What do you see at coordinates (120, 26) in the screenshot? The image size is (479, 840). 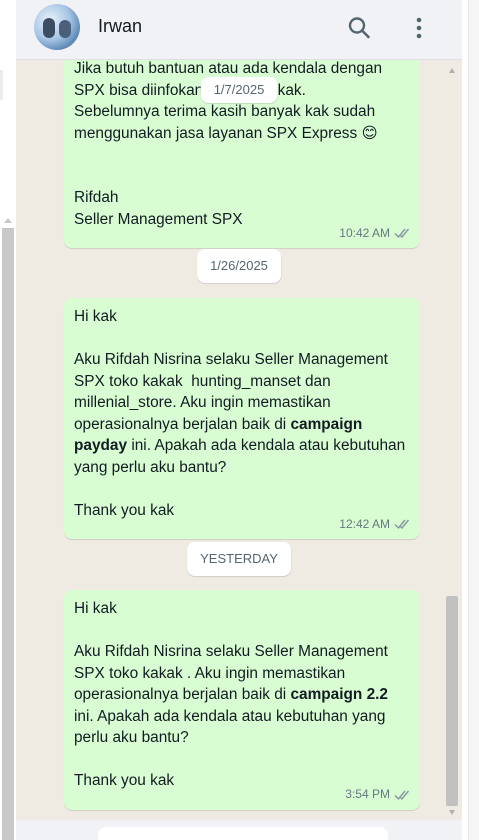 I see `contact-name: Irwan` at bounding box center [120, 26].